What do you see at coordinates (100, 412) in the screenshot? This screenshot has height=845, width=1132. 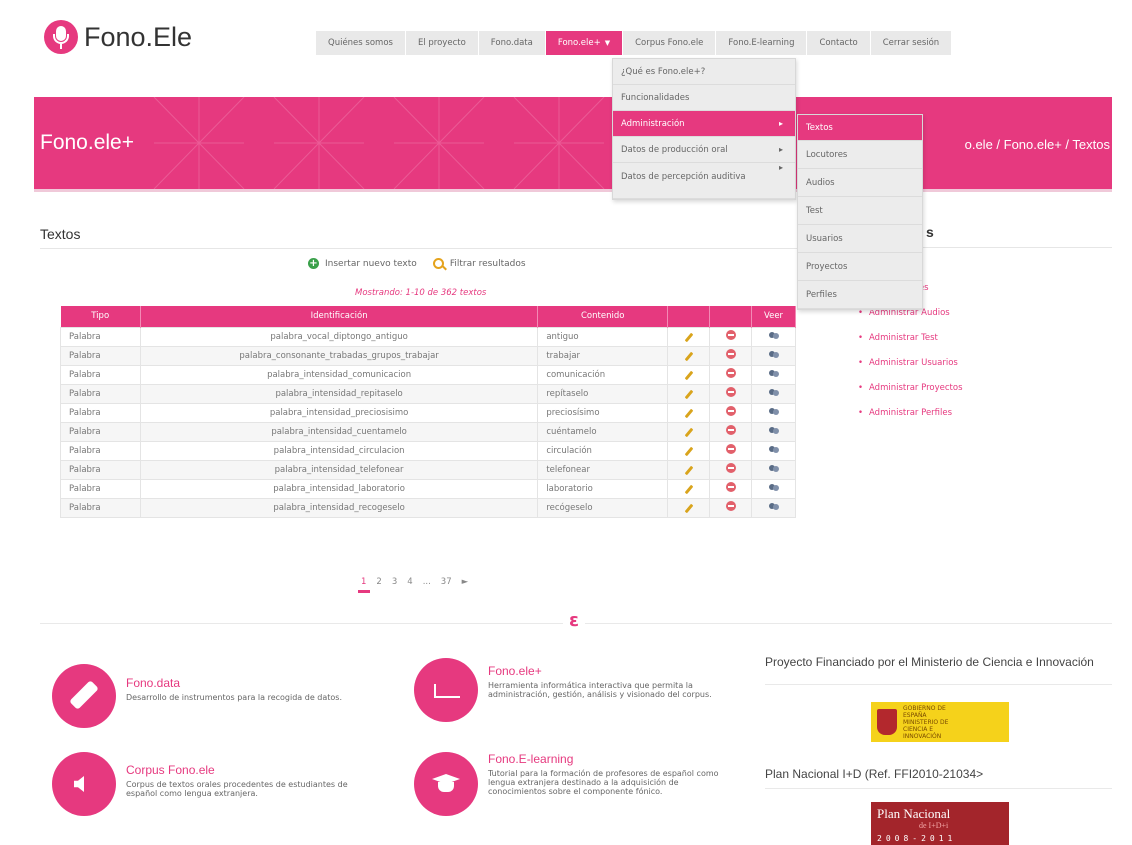 I see `cell-tipo: Palabra` at bounding box center [100, 412].